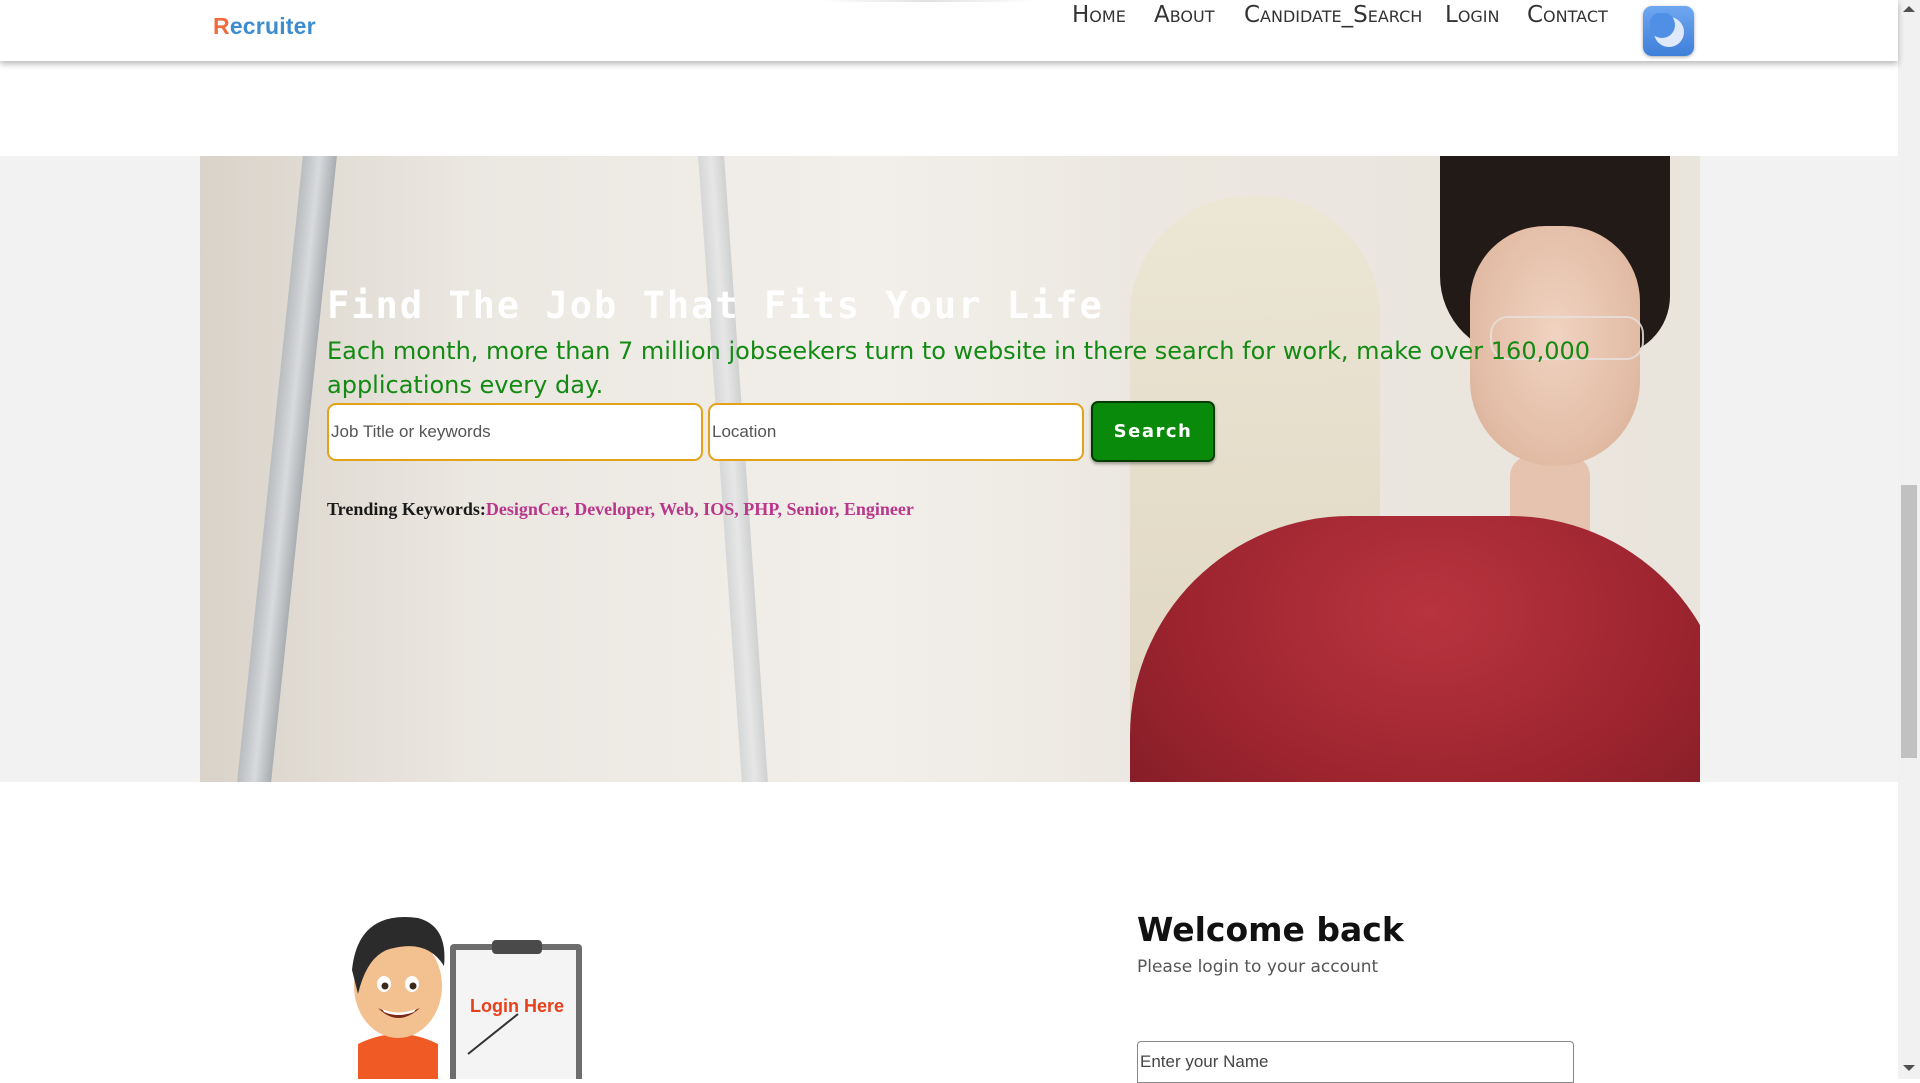  Describe the element at coordinates (1909, 621) in the screenshot. I see `scroll-thumb` at that location.